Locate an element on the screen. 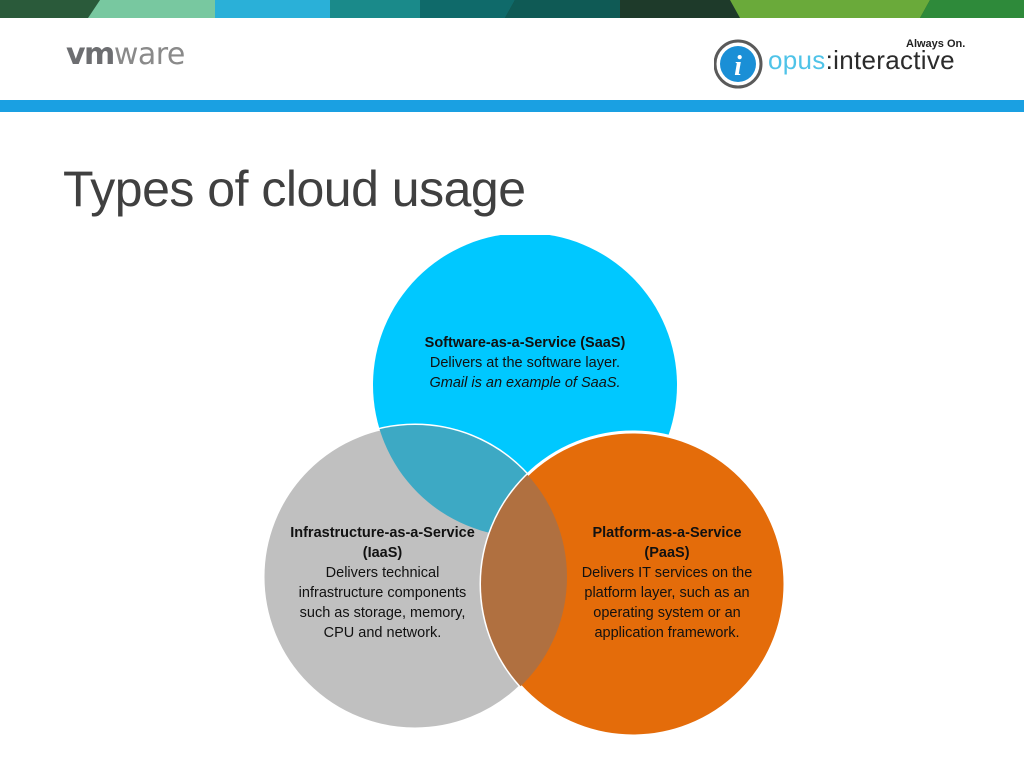  top-color-band is located at coordinates (512, 9).